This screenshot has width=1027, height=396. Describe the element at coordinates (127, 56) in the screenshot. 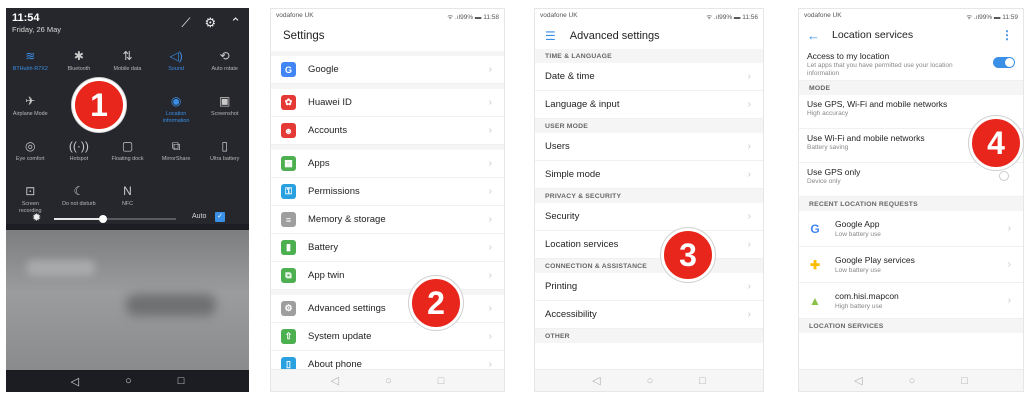

I see `mobile-data-icon: ⇅` at that location.